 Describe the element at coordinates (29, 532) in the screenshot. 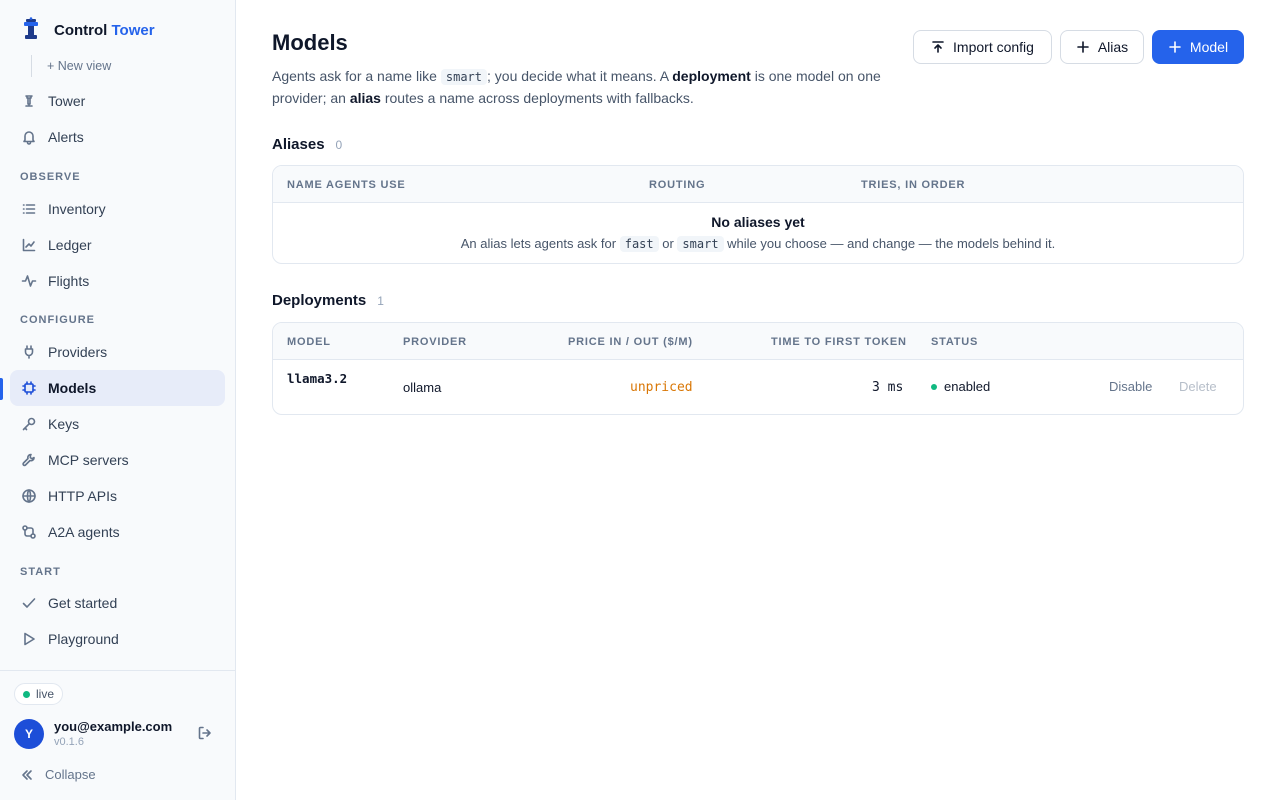

I see `agents-icon` at that location.